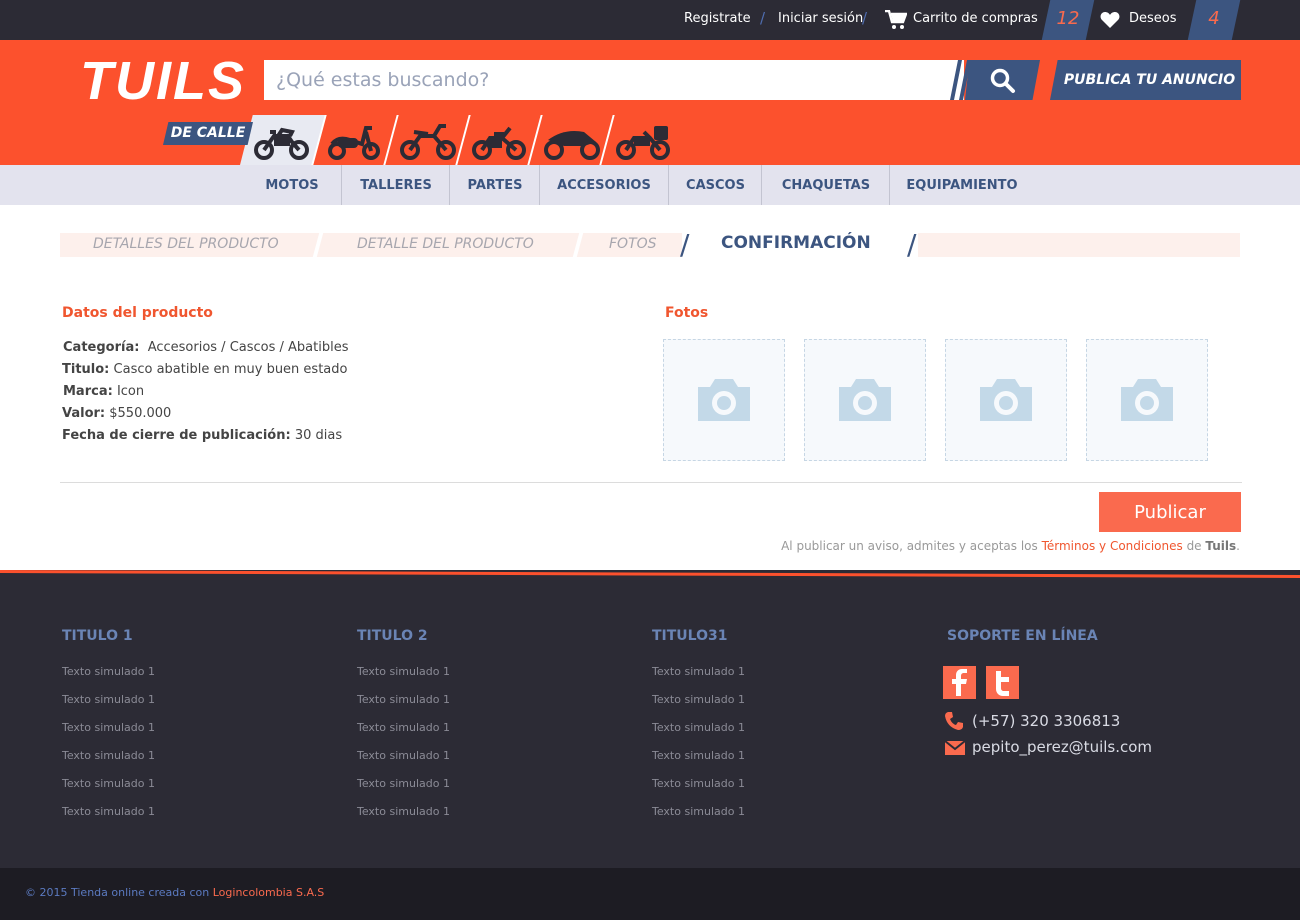  I want to click on category-label: Categoría:, so click(101, 347).